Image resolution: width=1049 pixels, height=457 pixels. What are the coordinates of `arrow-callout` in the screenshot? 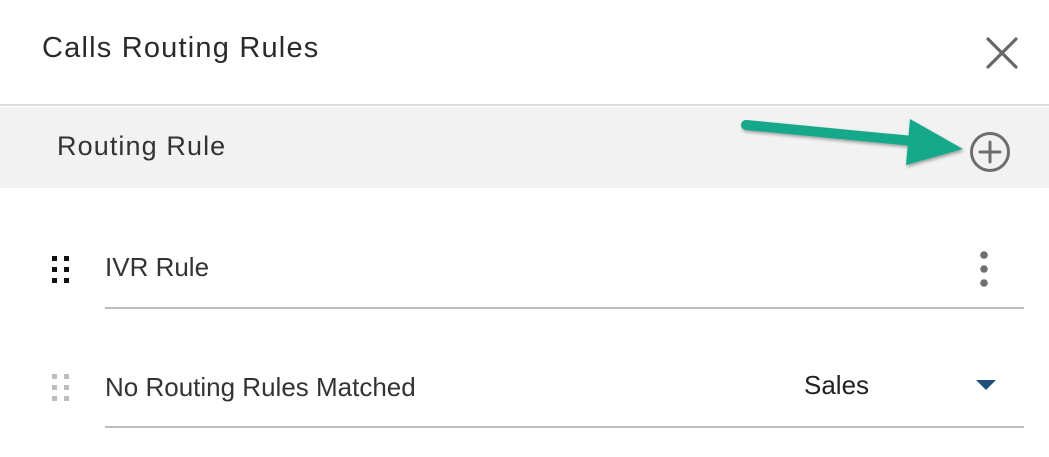 It's located at (852, 142).